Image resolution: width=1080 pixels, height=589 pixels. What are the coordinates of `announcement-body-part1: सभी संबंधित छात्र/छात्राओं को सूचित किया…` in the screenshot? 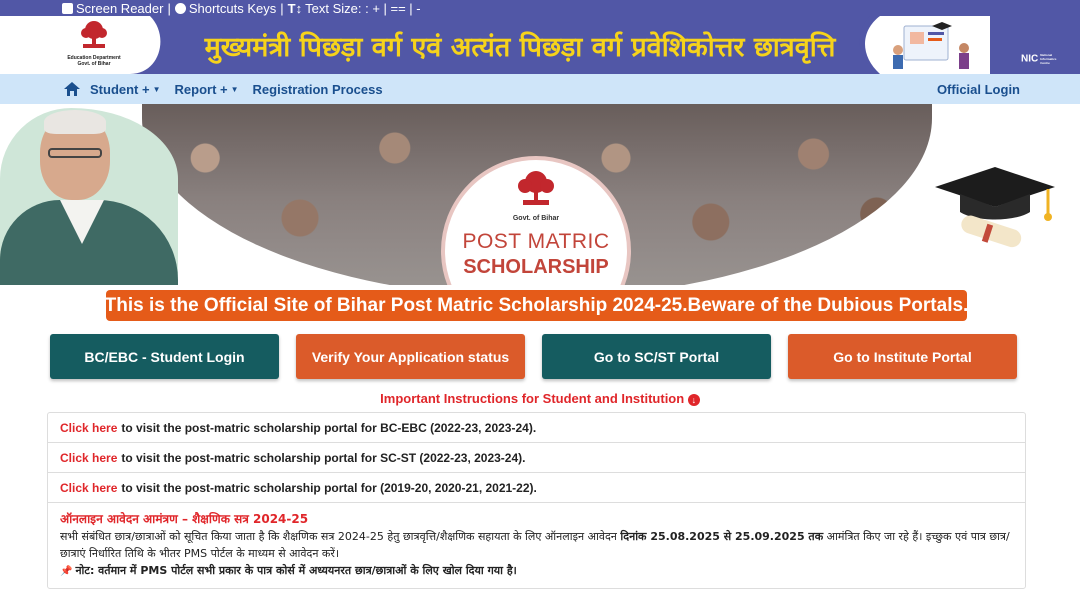 It's located at (338, 536).